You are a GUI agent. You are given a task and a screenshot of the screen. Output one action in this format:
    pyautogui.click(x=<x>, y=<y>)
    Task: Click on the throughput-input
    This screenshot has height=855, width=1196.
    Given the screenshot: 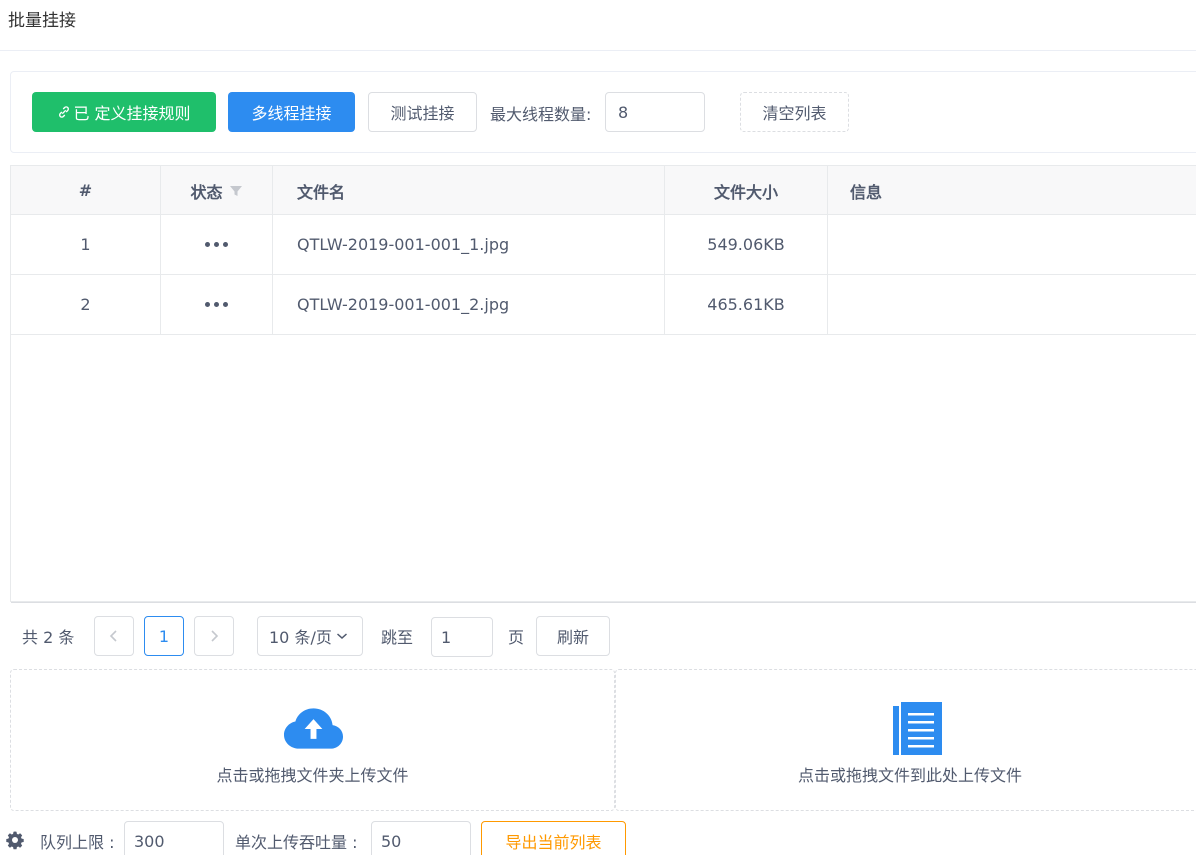 What is the action you would take?
    pyautogui.click(x=421, y=838)
    